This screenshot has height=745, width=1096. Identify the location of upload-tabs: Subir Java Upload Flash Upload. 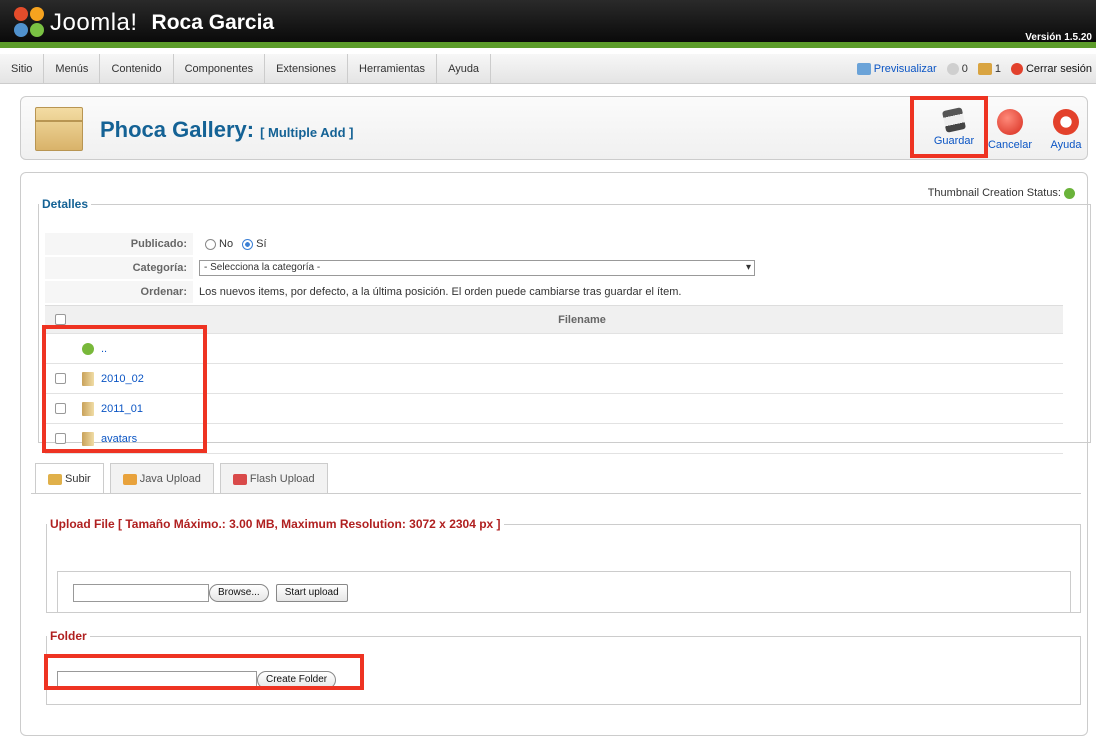
(181, 478).